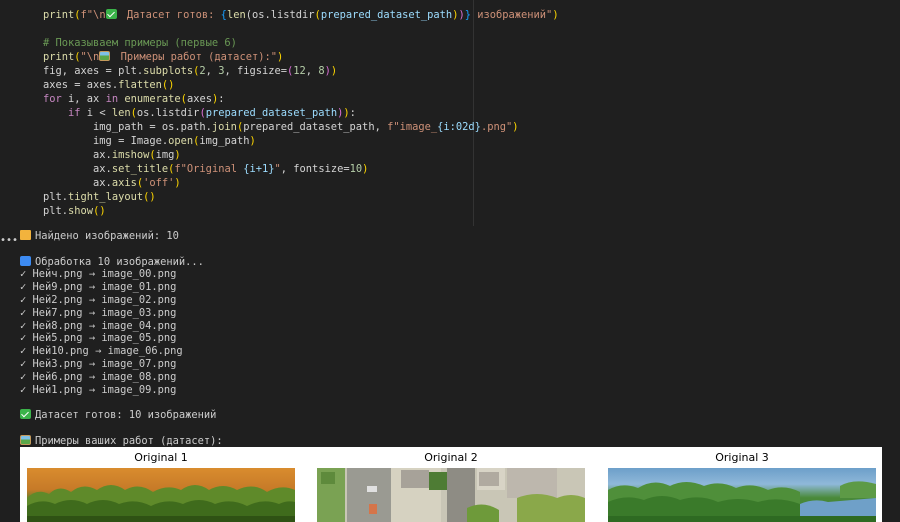  Describe the element at coordinates (181, 141) in the screenshot. I see `code-token: open` at that location.